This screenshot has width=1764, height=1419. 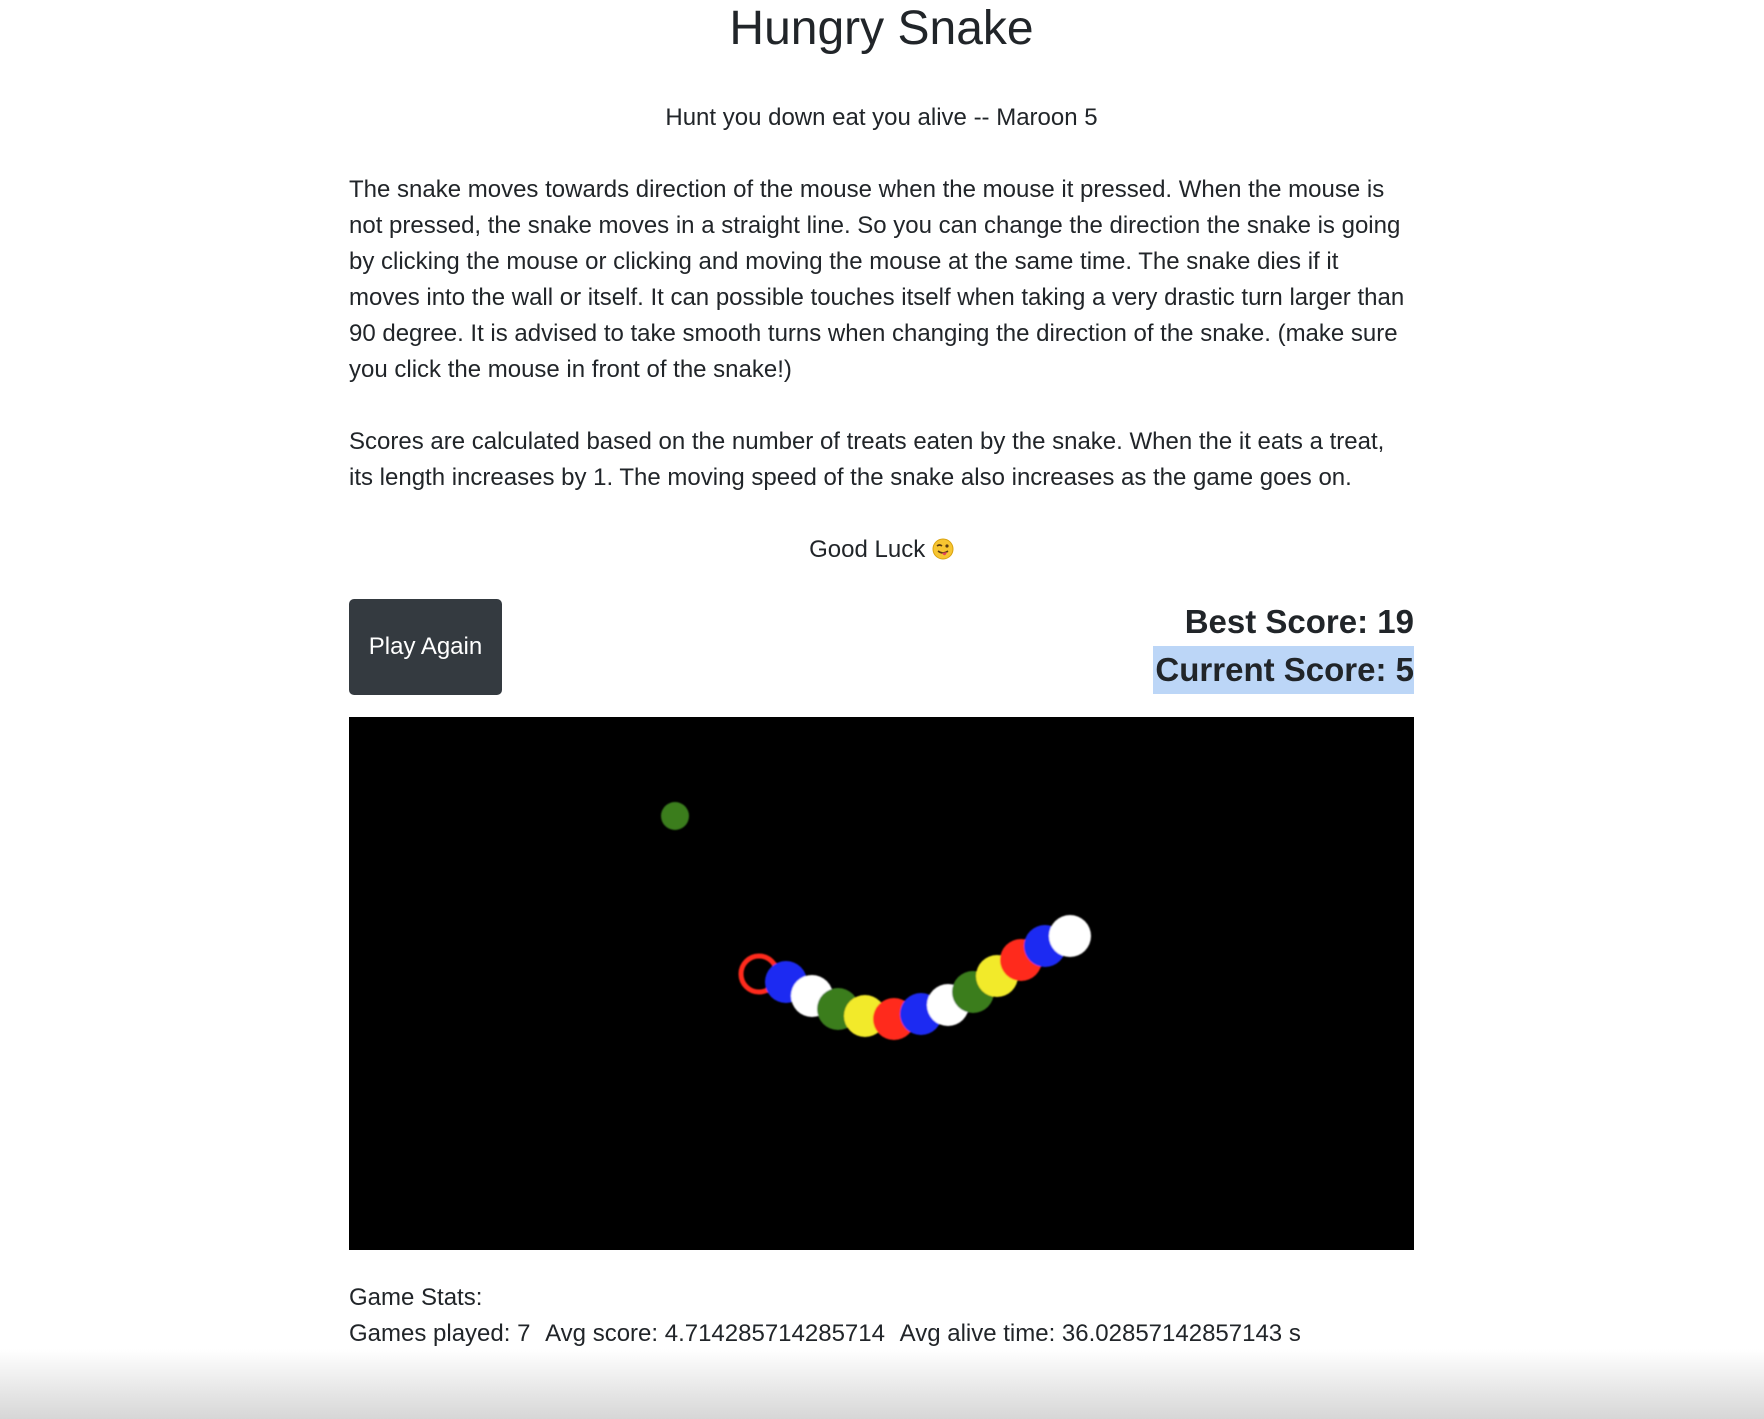 What do you see at coordinates (1299, 621) in the screenshot?
I see `best-score: Best Score: 19` at bounding box center [1299, 621].